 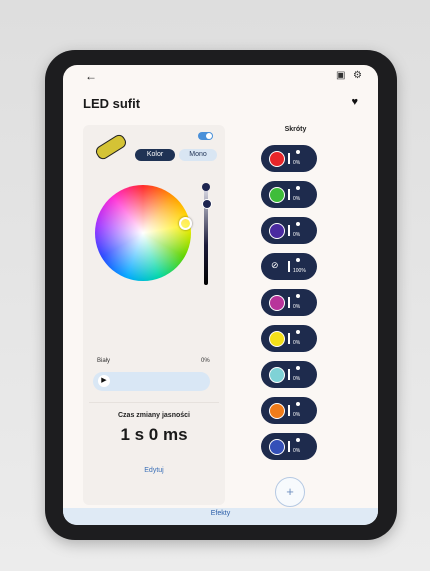 What do you see at coordinates (143, 233) in the screenshot?
I see `color-wheel` at bounding box center [143, 233].